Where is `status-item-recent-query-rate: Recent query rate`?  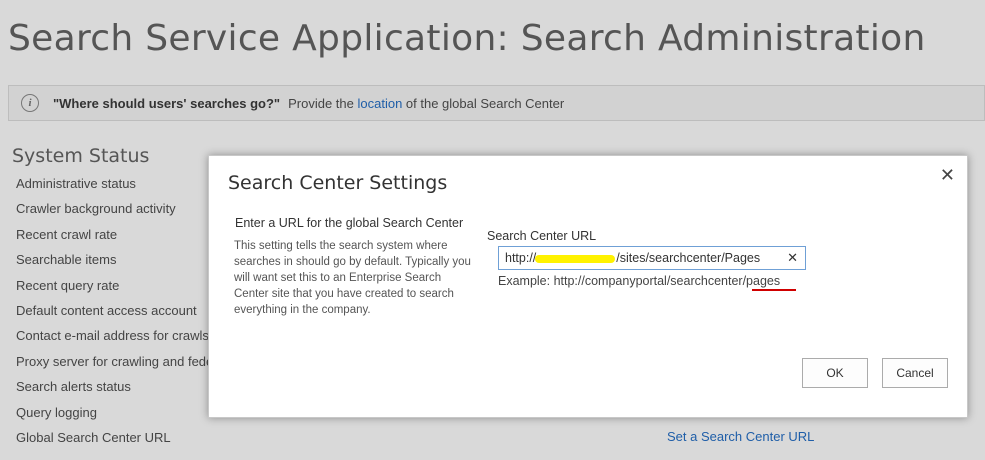 status-item-recent-query-rate: Recent query rate is located at coordinates (68, 285).